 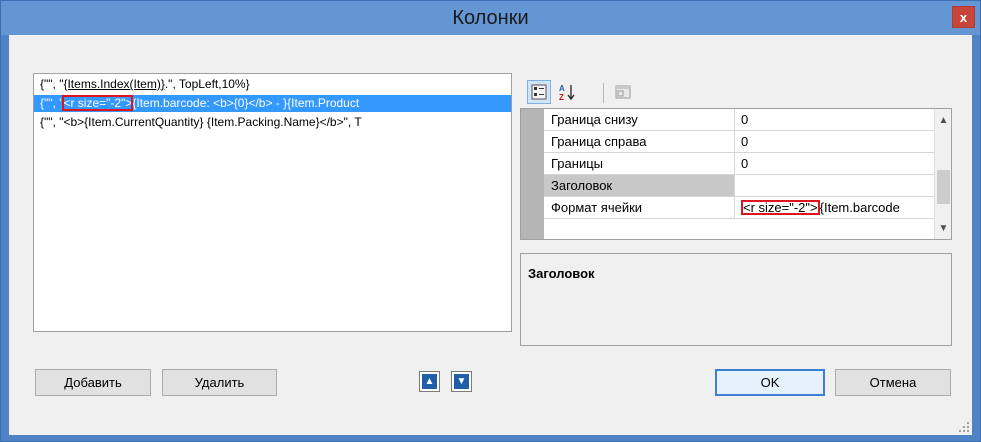 I want to click on list-item-suffix: .", TopLeft,10%}, so click(x=207, y=84).